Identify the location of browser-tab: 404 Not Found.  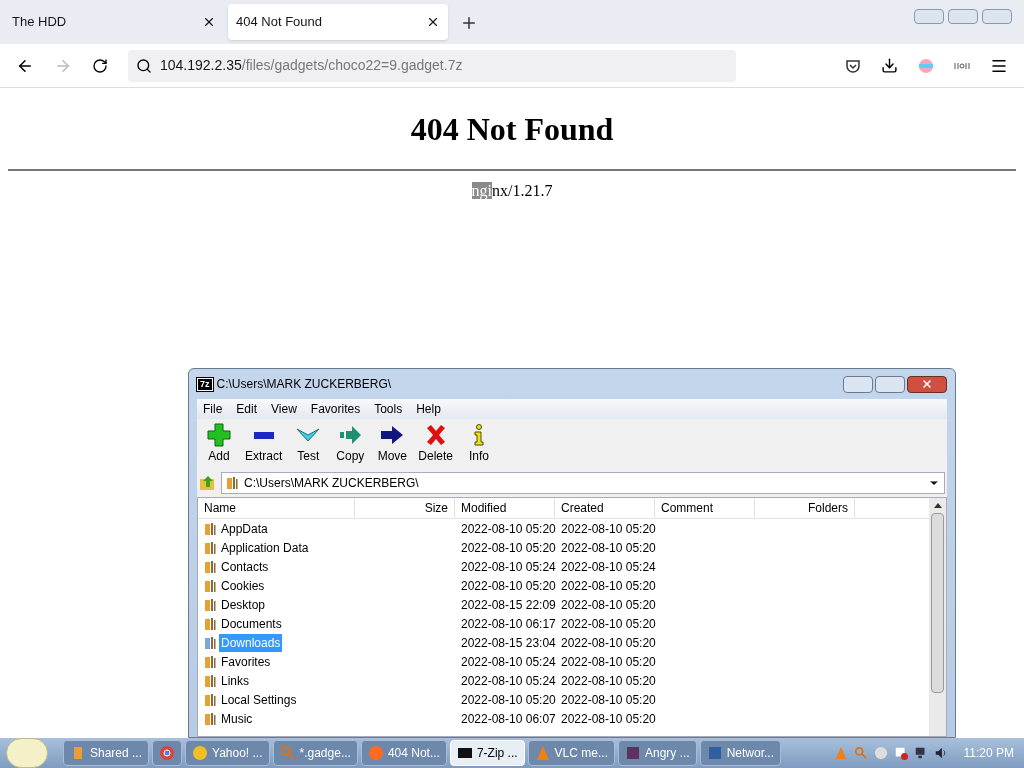
(338, 22).